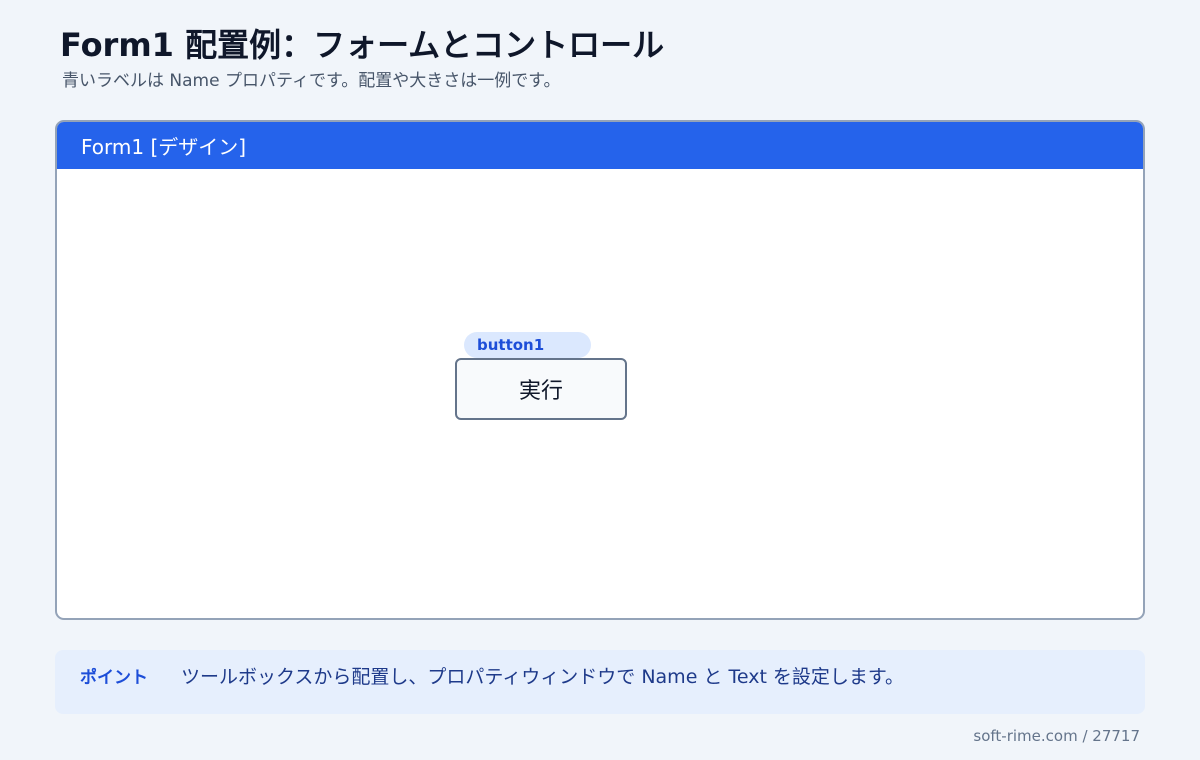 The height and width of the screenshot is (760, 1200). What do you see at coordinates (311, 81) in the screenshot?
I see `page-subtitle: 青いラベルは Name プロパティです。配置や大きさは一例です。` at bounding box center [311, 81].